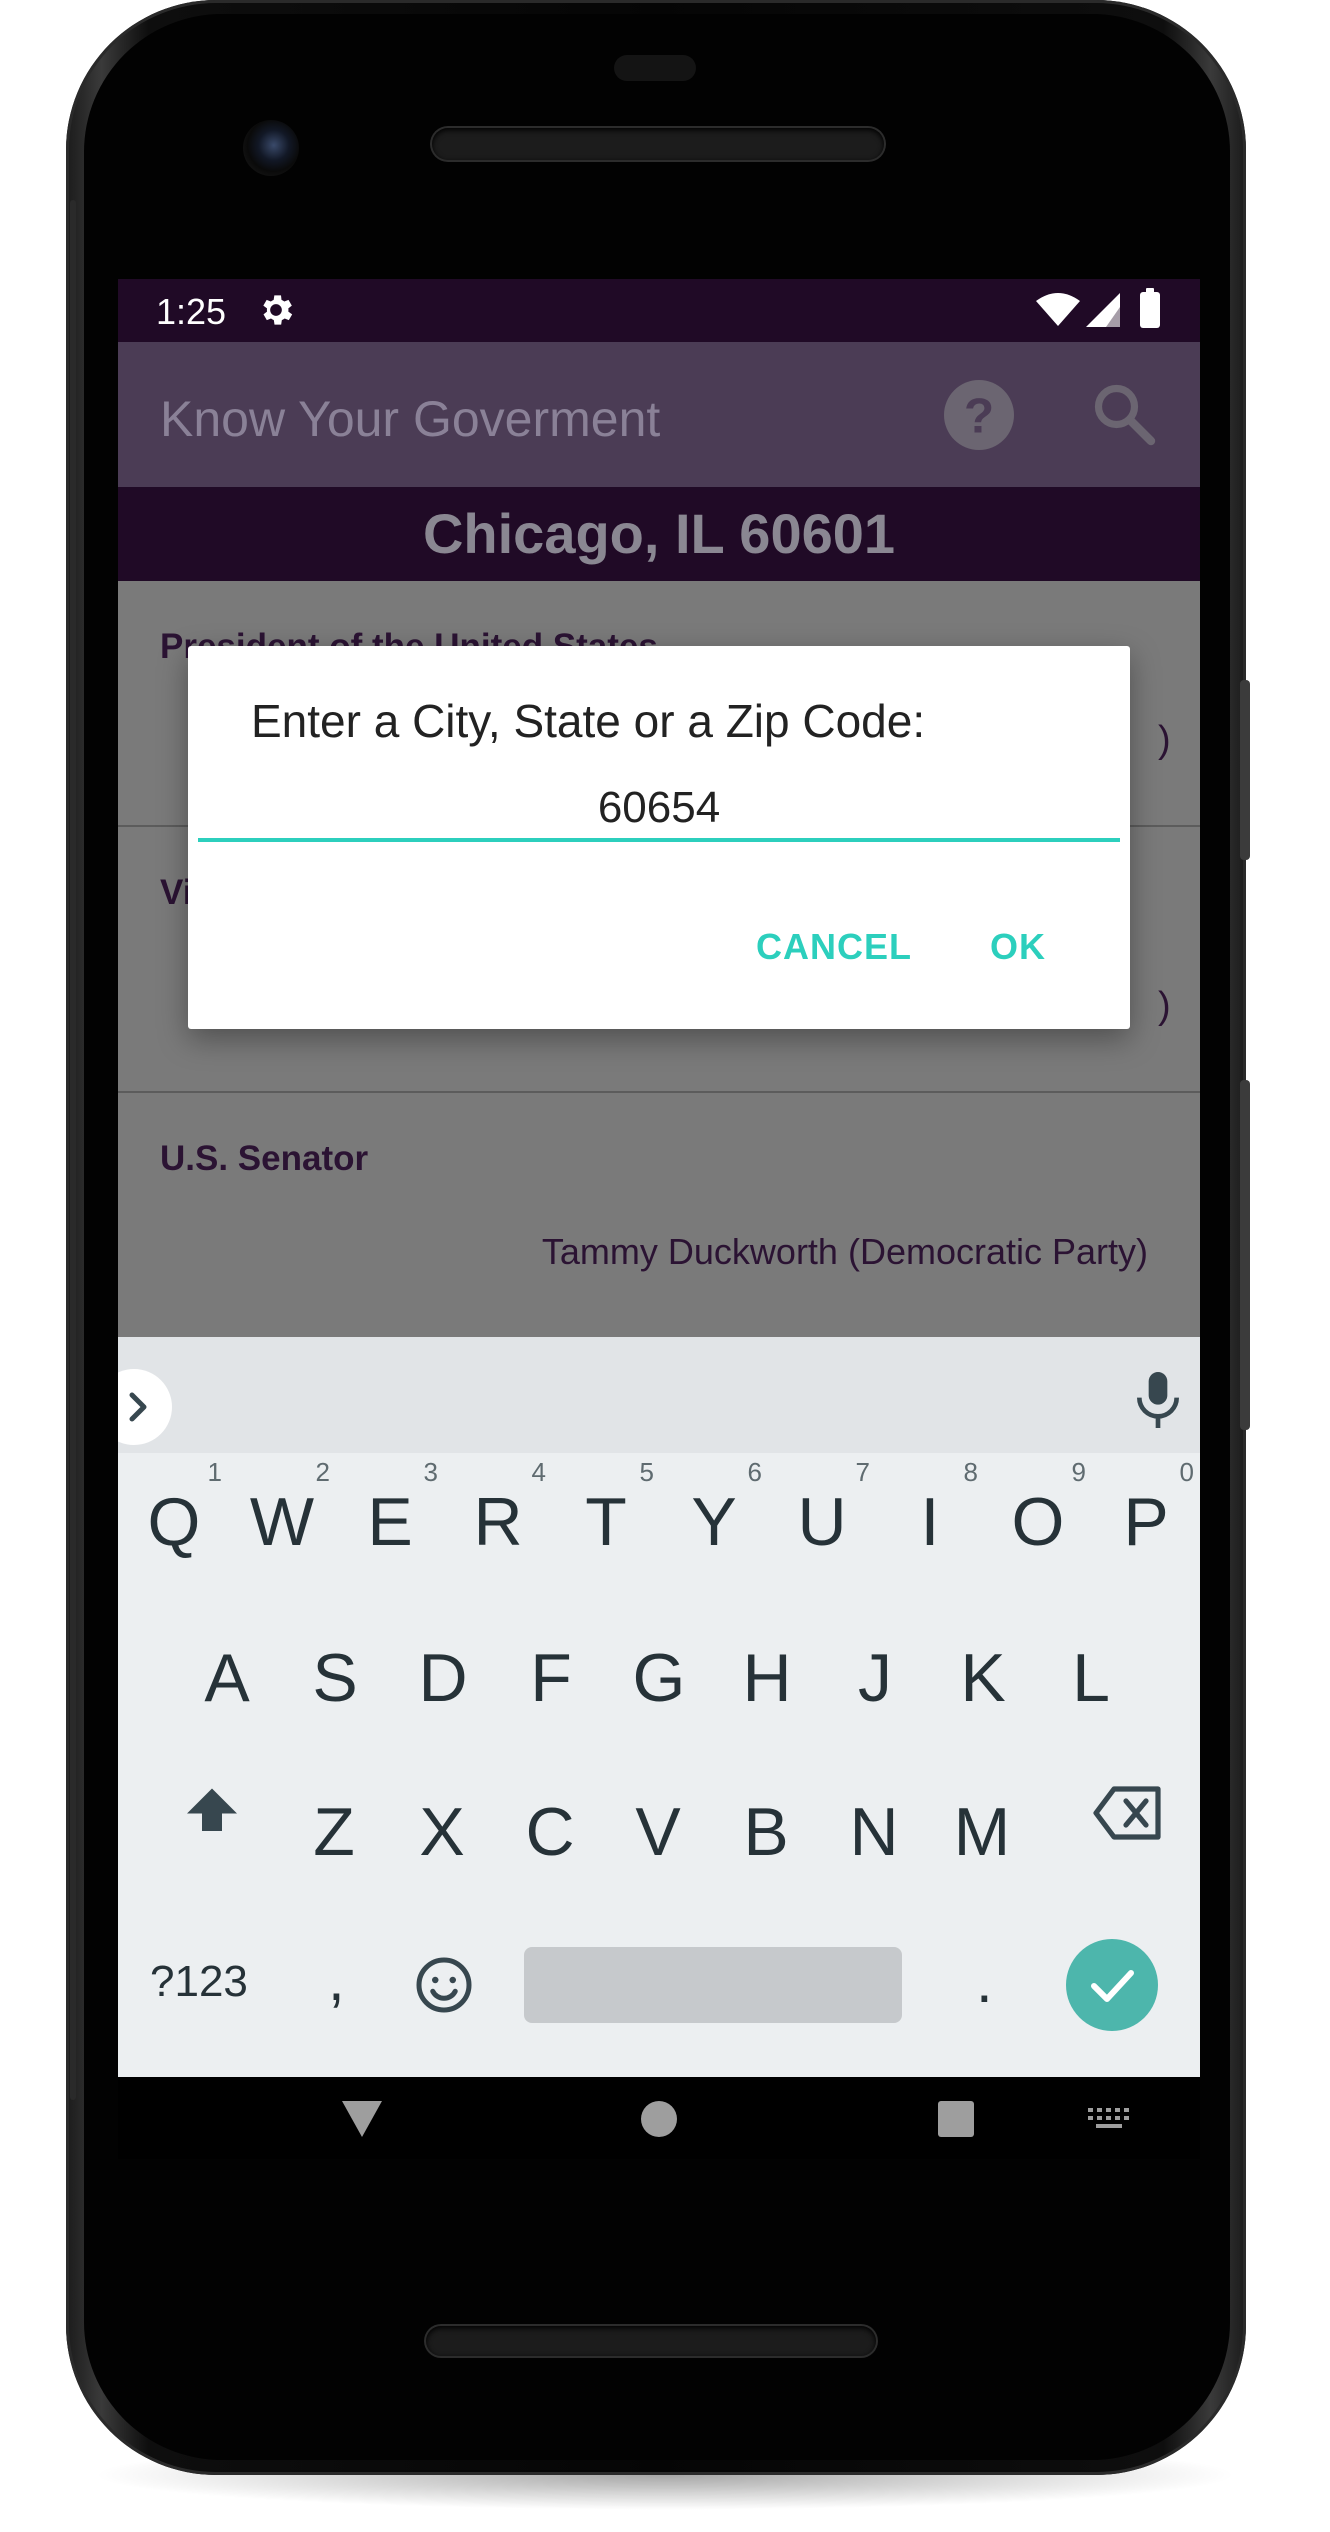 The height and width of the screenshot is (2532, 1330). What do you see at coordinates (334, 1832) in the screenshot?
I see `key-label: Z` at bounding box center [334, 1832].